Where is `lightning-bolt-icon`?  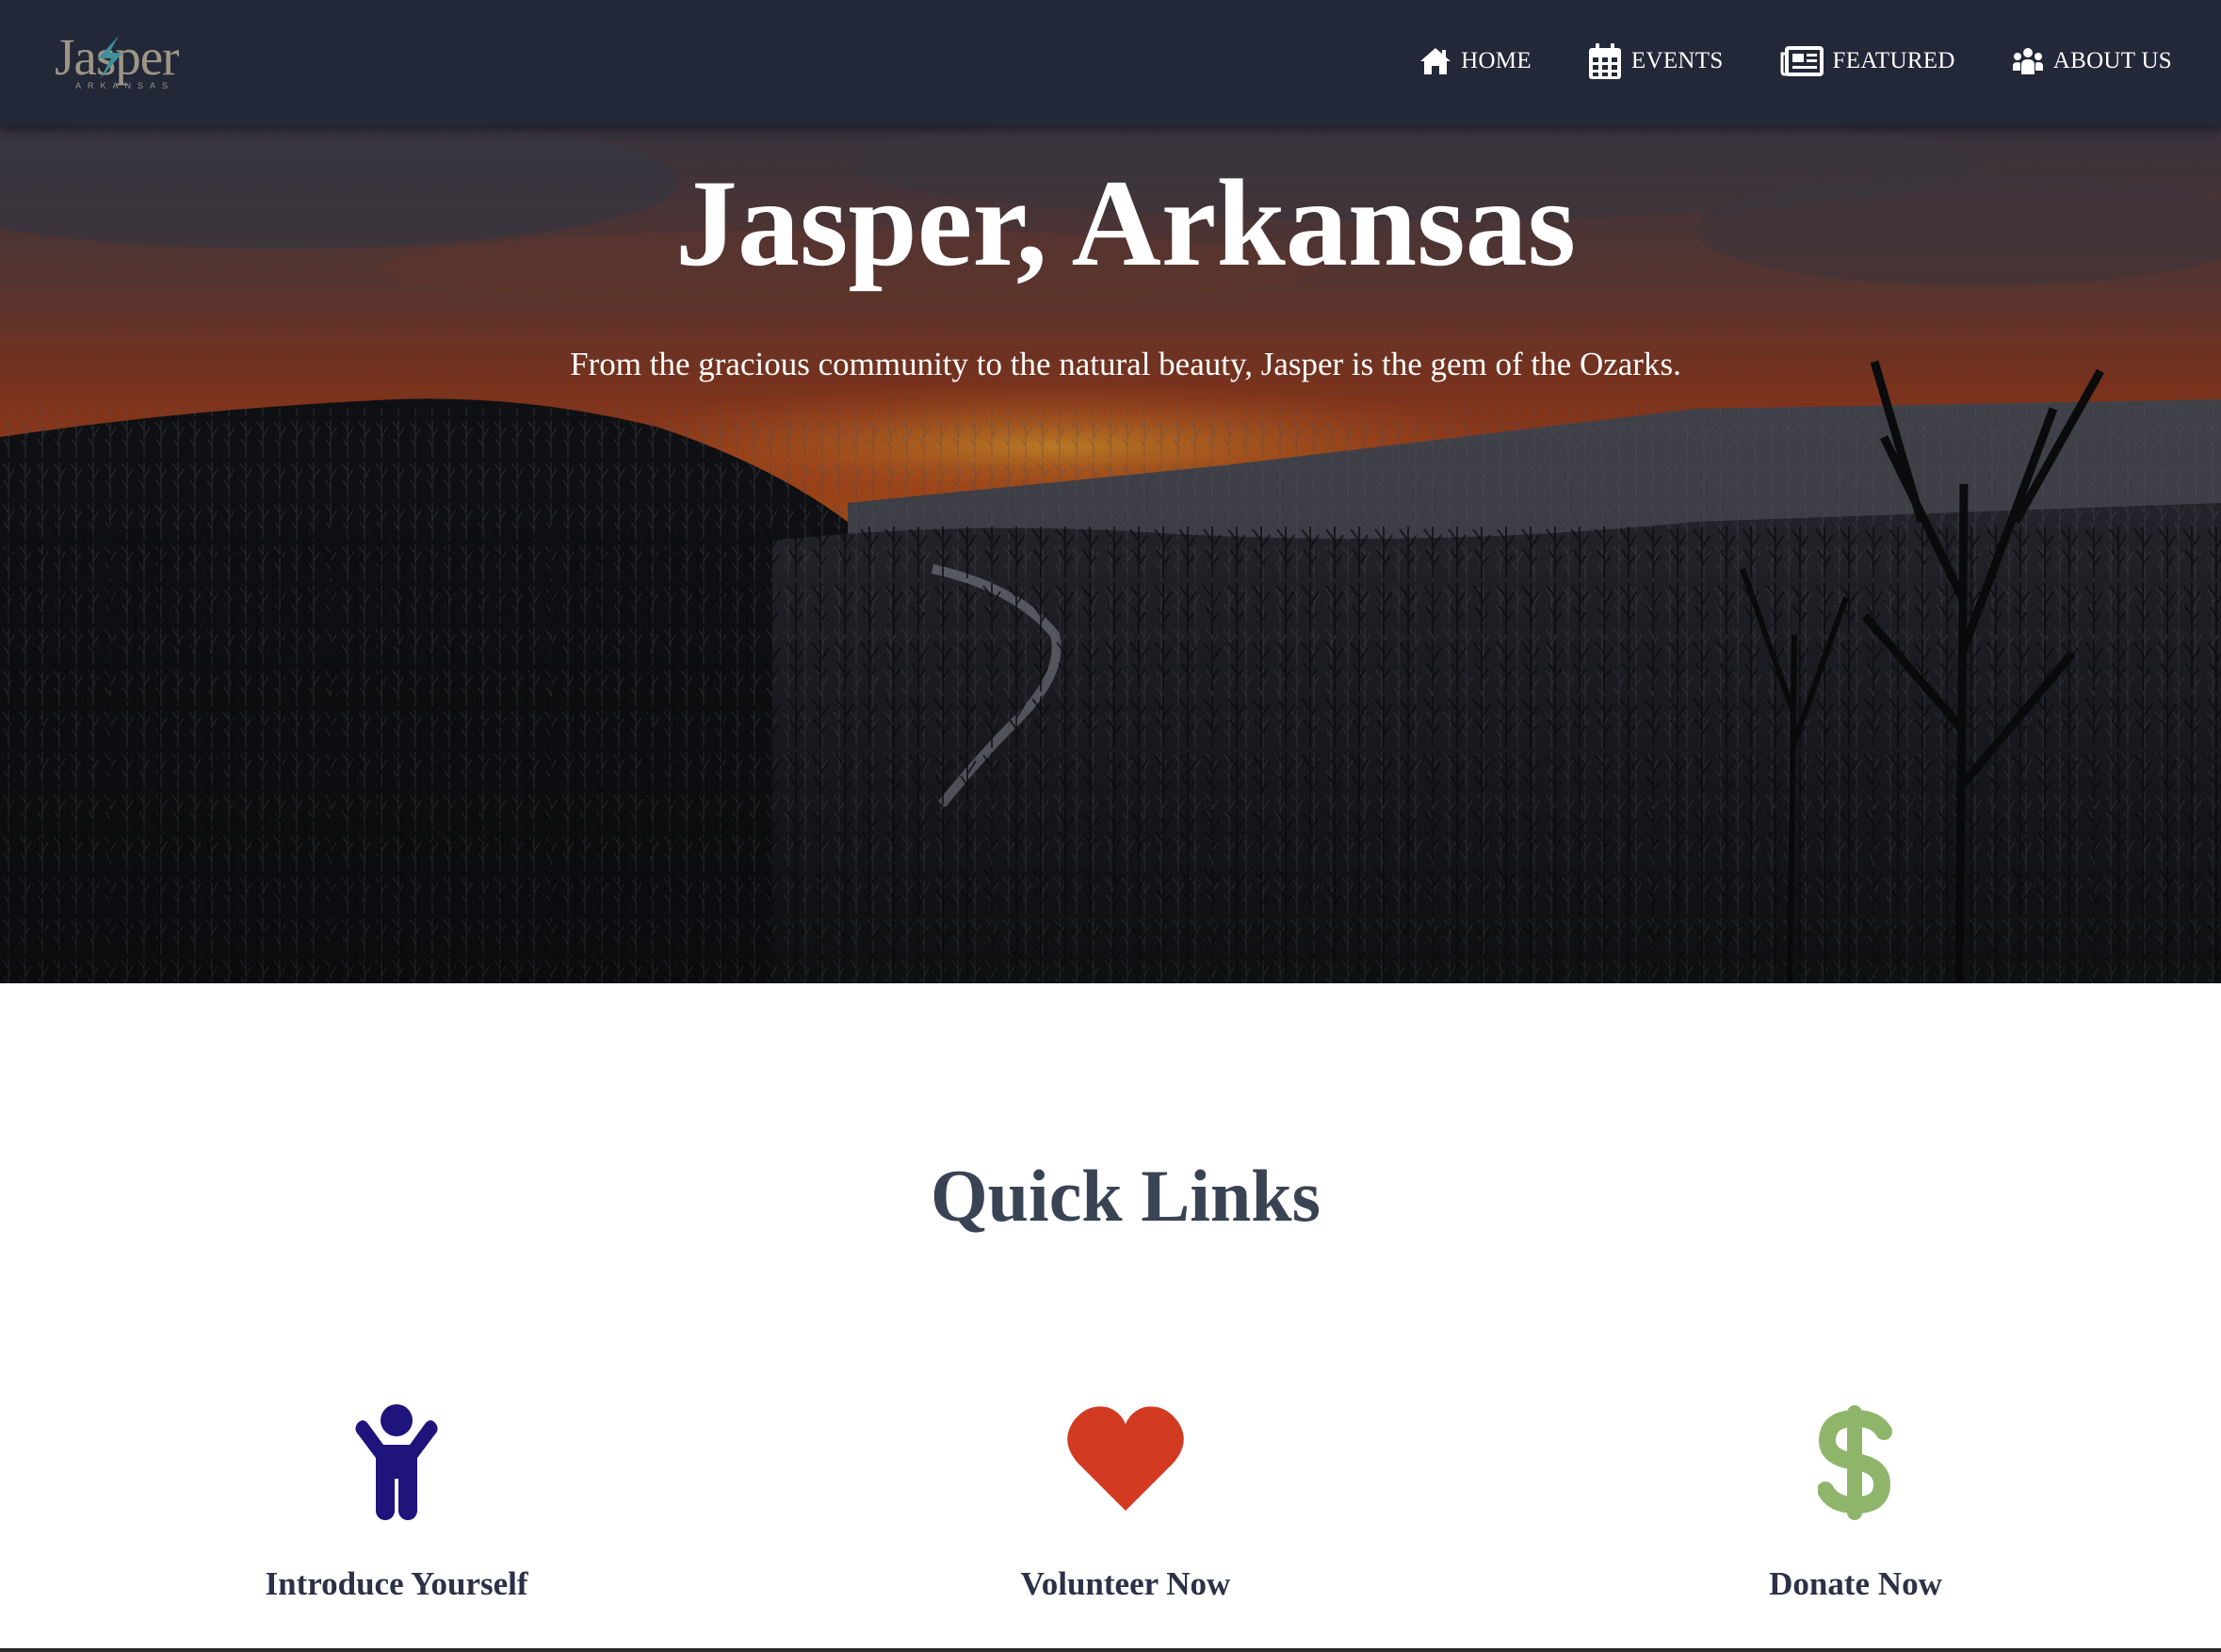 lightning-bolt-icon is located at coordinates (110, 57).